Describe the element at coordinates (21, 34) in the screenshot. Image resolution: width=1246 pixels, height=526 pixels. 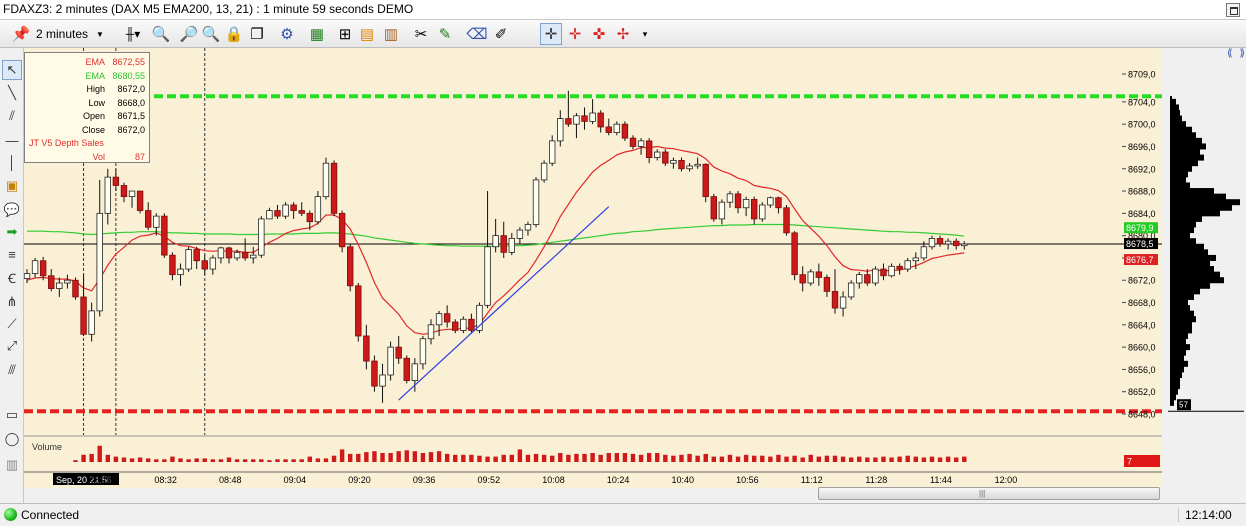
I see `pin-icon: 📌` at that location.